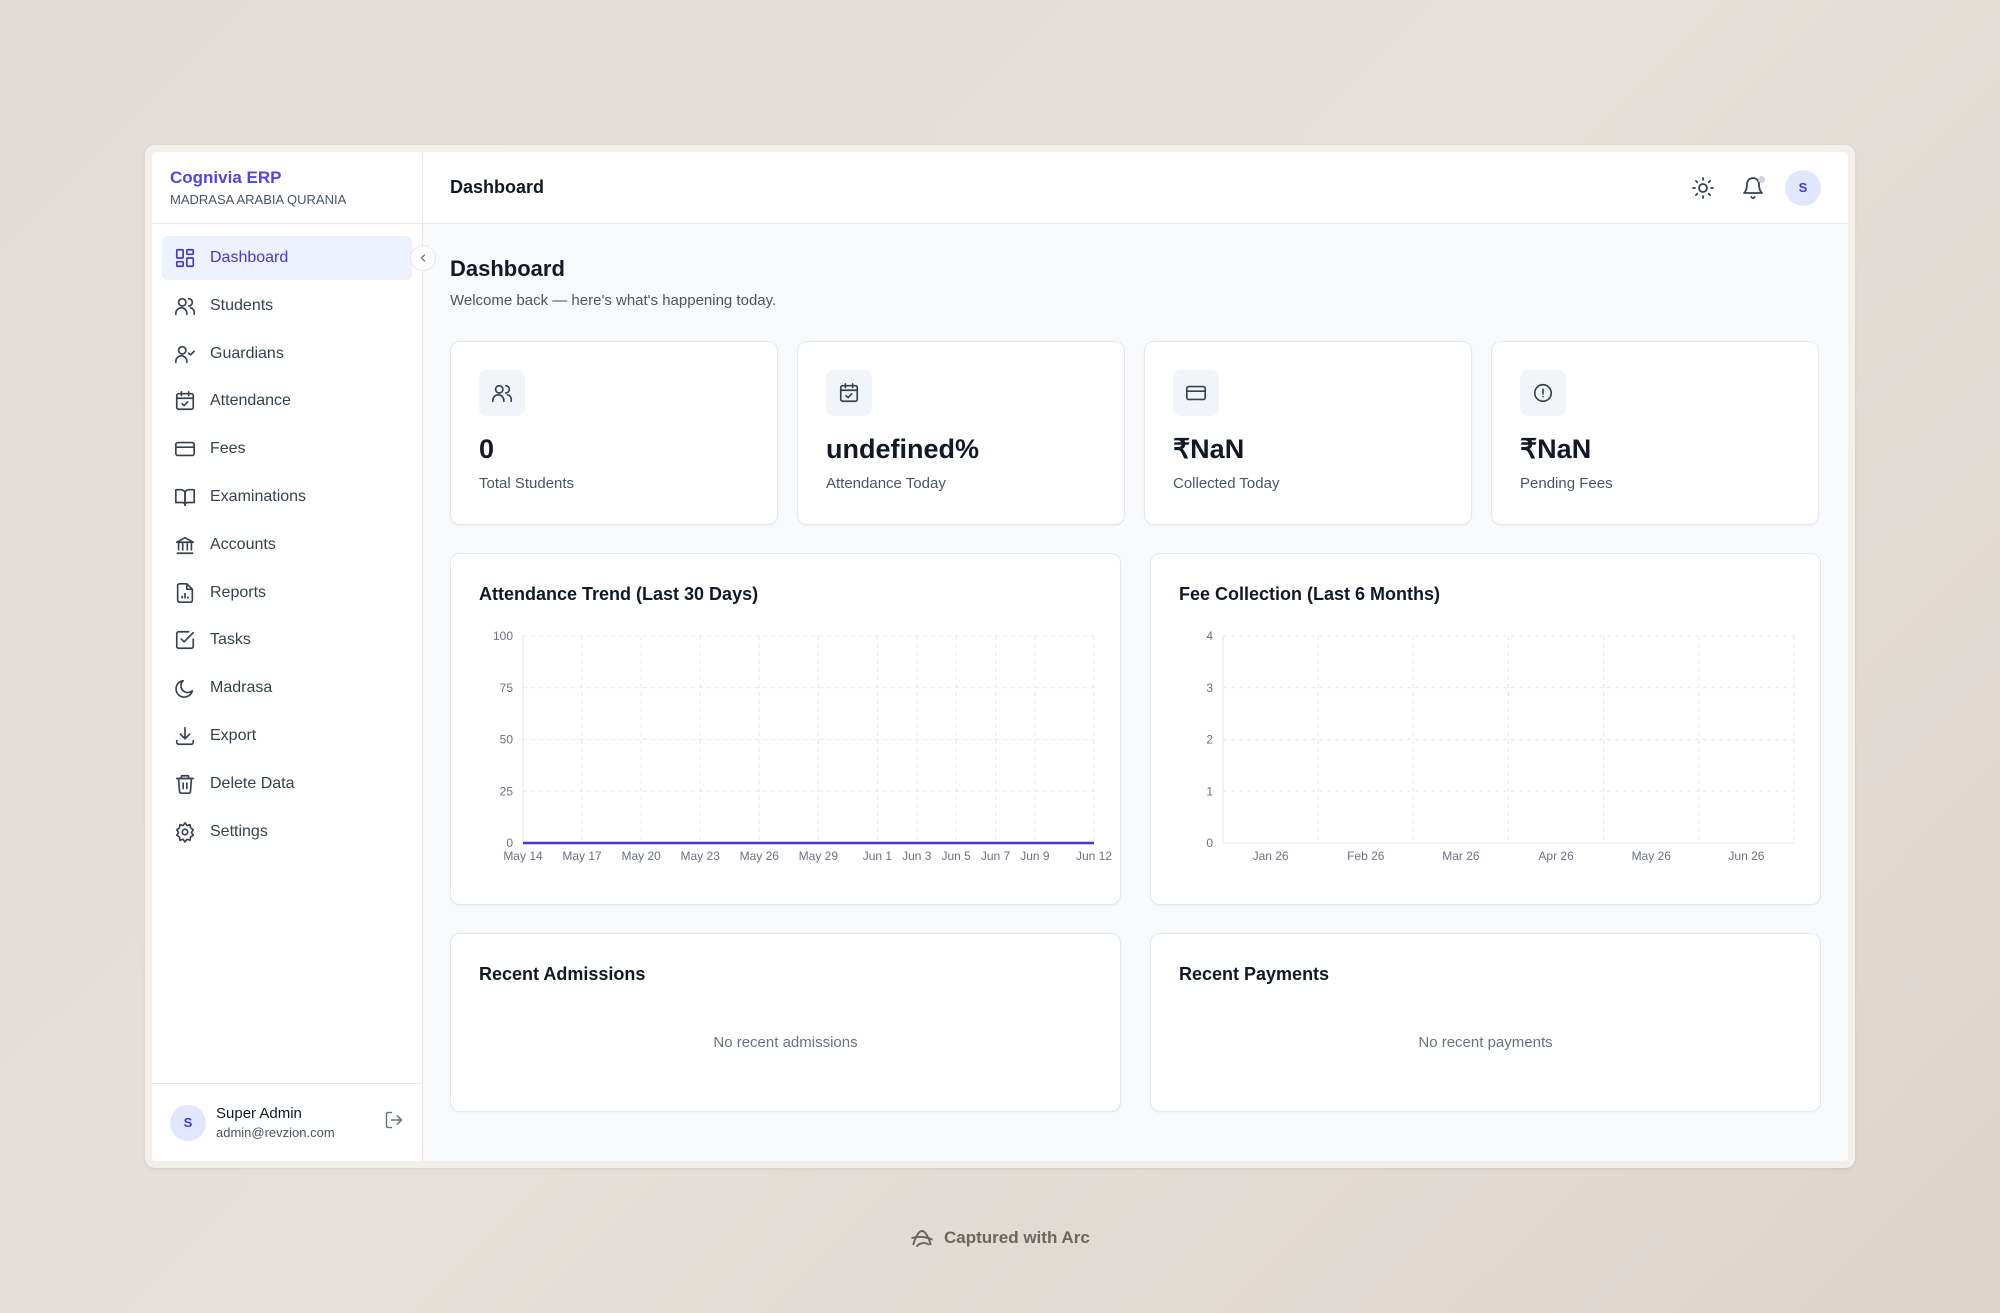 This screenshot has width=2000, height=1313. What do you see at coordinates (785, 1042) in the screenshot?
I see `empty-state: No recent admissions` at bounding box center [785, 1042].